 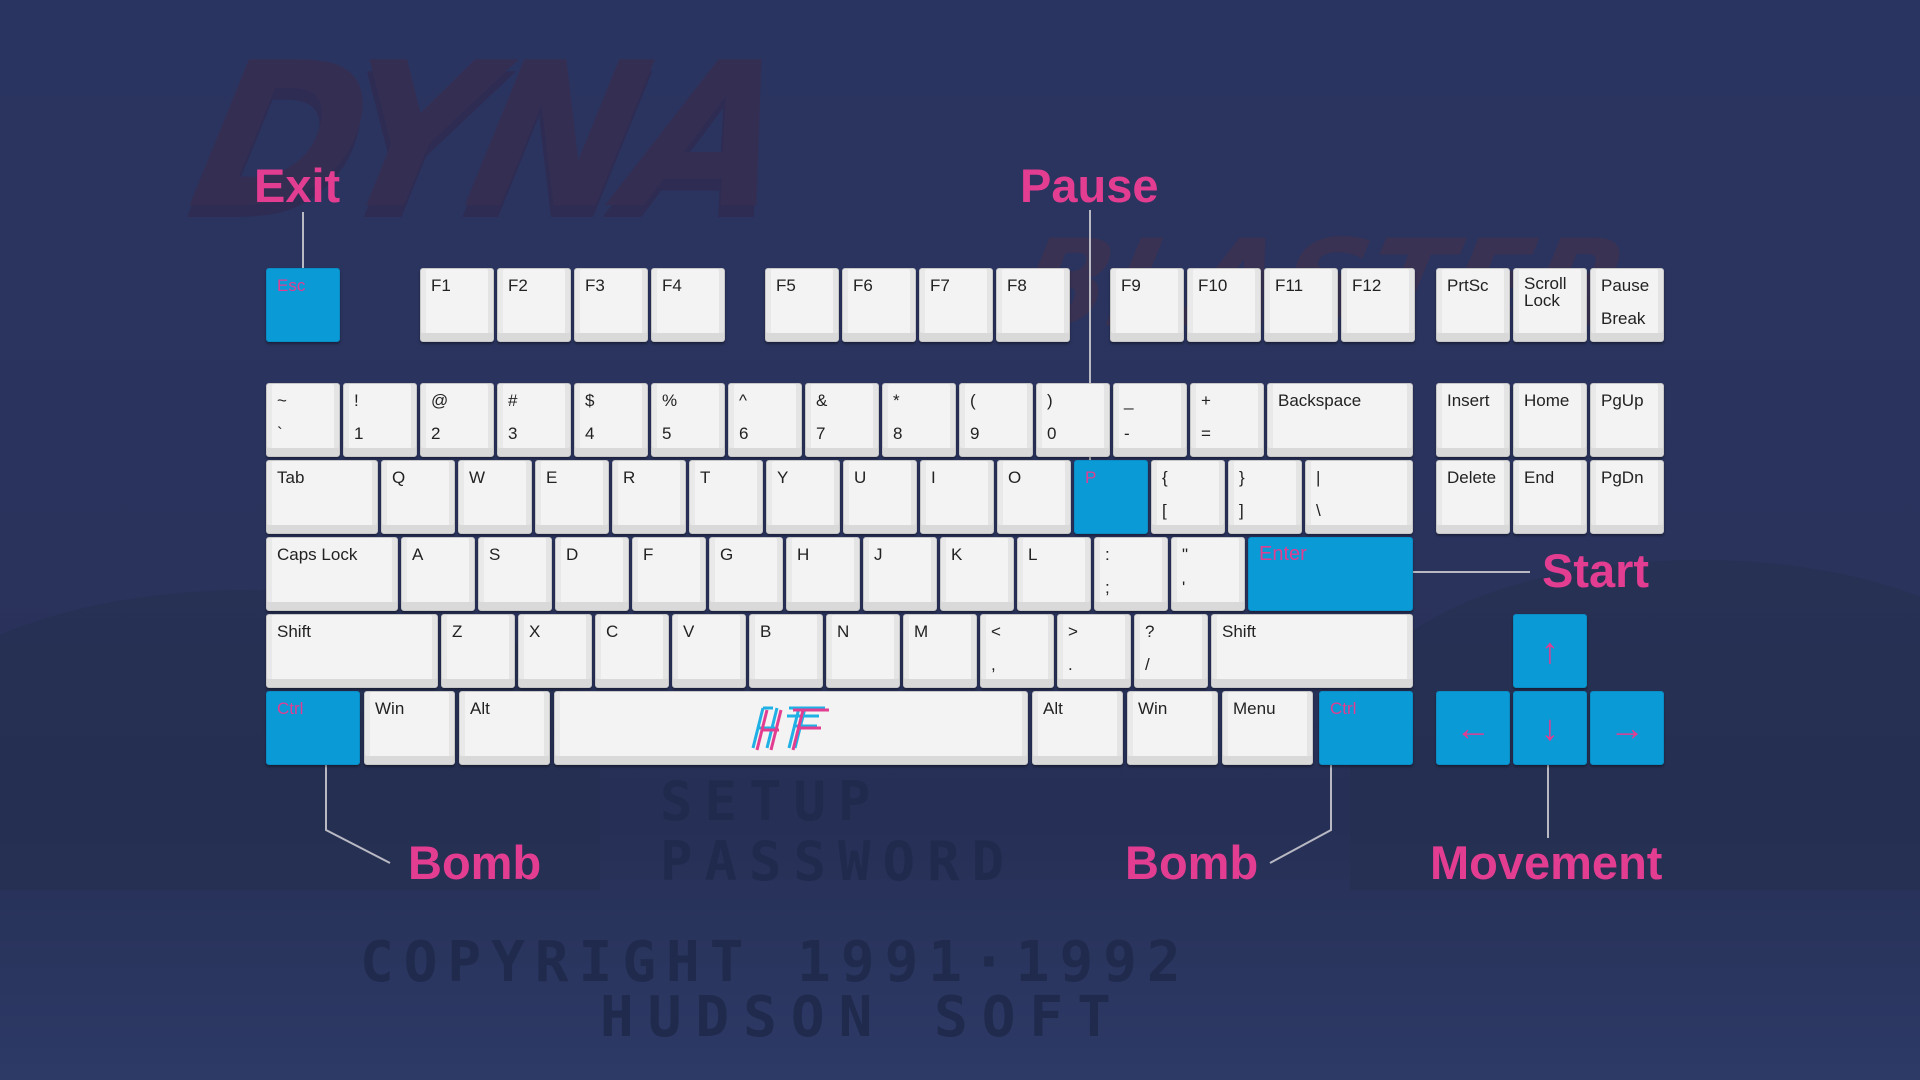 What do you see at coordinates (534, 305) in the screenshot?
I see `key-f2: F2` at bounding box center [534, 305].